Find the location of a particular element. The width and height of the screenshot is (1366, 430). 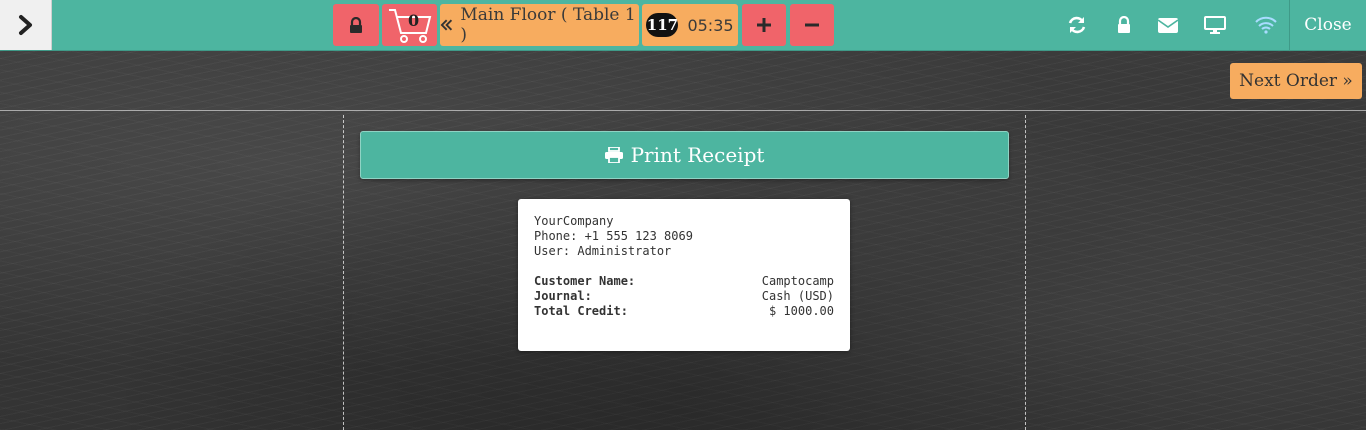

print-receipt-button: Print Receipt is located at coordinates (684, 155).